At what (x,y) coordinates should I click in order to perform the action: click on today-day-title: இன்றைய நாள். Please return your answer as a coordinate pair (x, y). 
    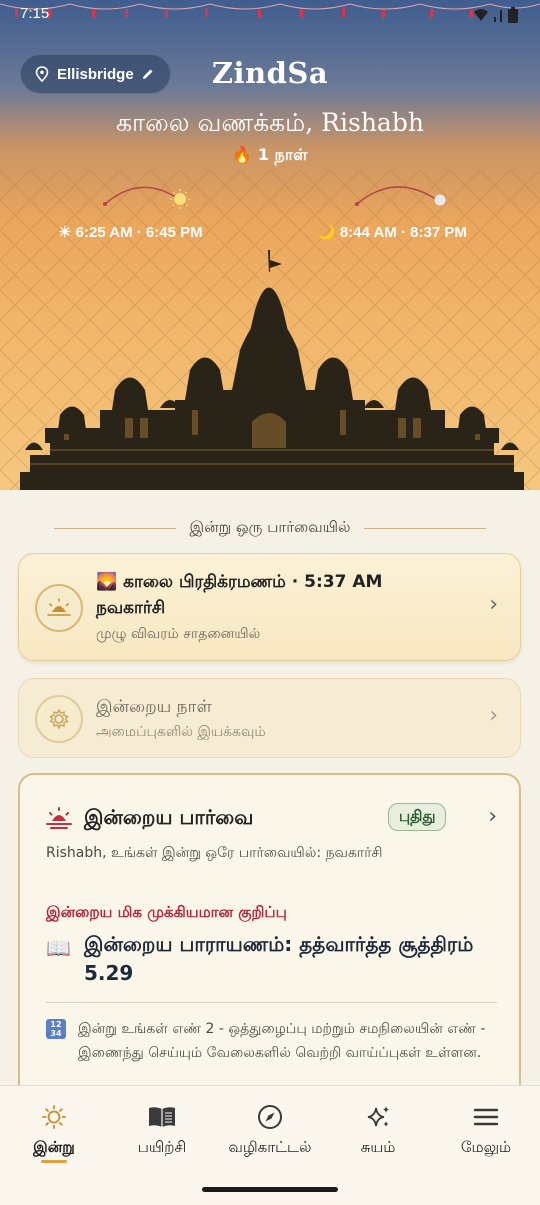
    Looking at the image, I should click on (154, 707).